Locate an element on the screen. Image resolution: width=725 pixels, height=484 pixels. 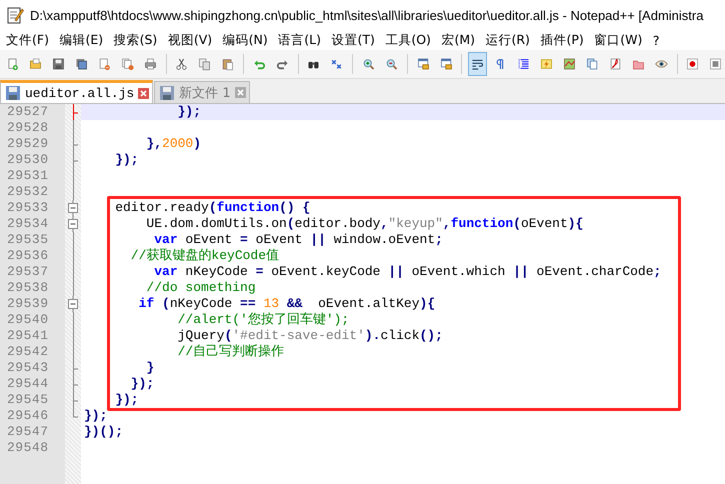
line-number: 29528 is located at coordinates (28, 128).